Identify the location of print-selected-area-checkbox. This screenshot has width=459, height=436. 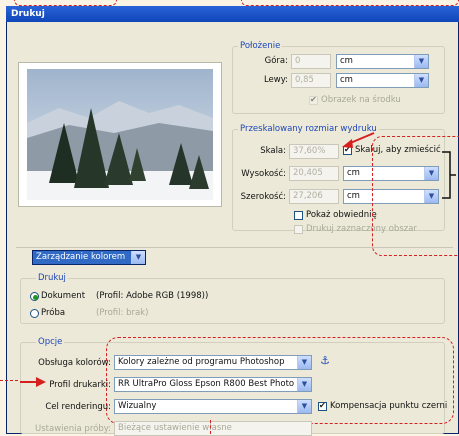
(298, 229).